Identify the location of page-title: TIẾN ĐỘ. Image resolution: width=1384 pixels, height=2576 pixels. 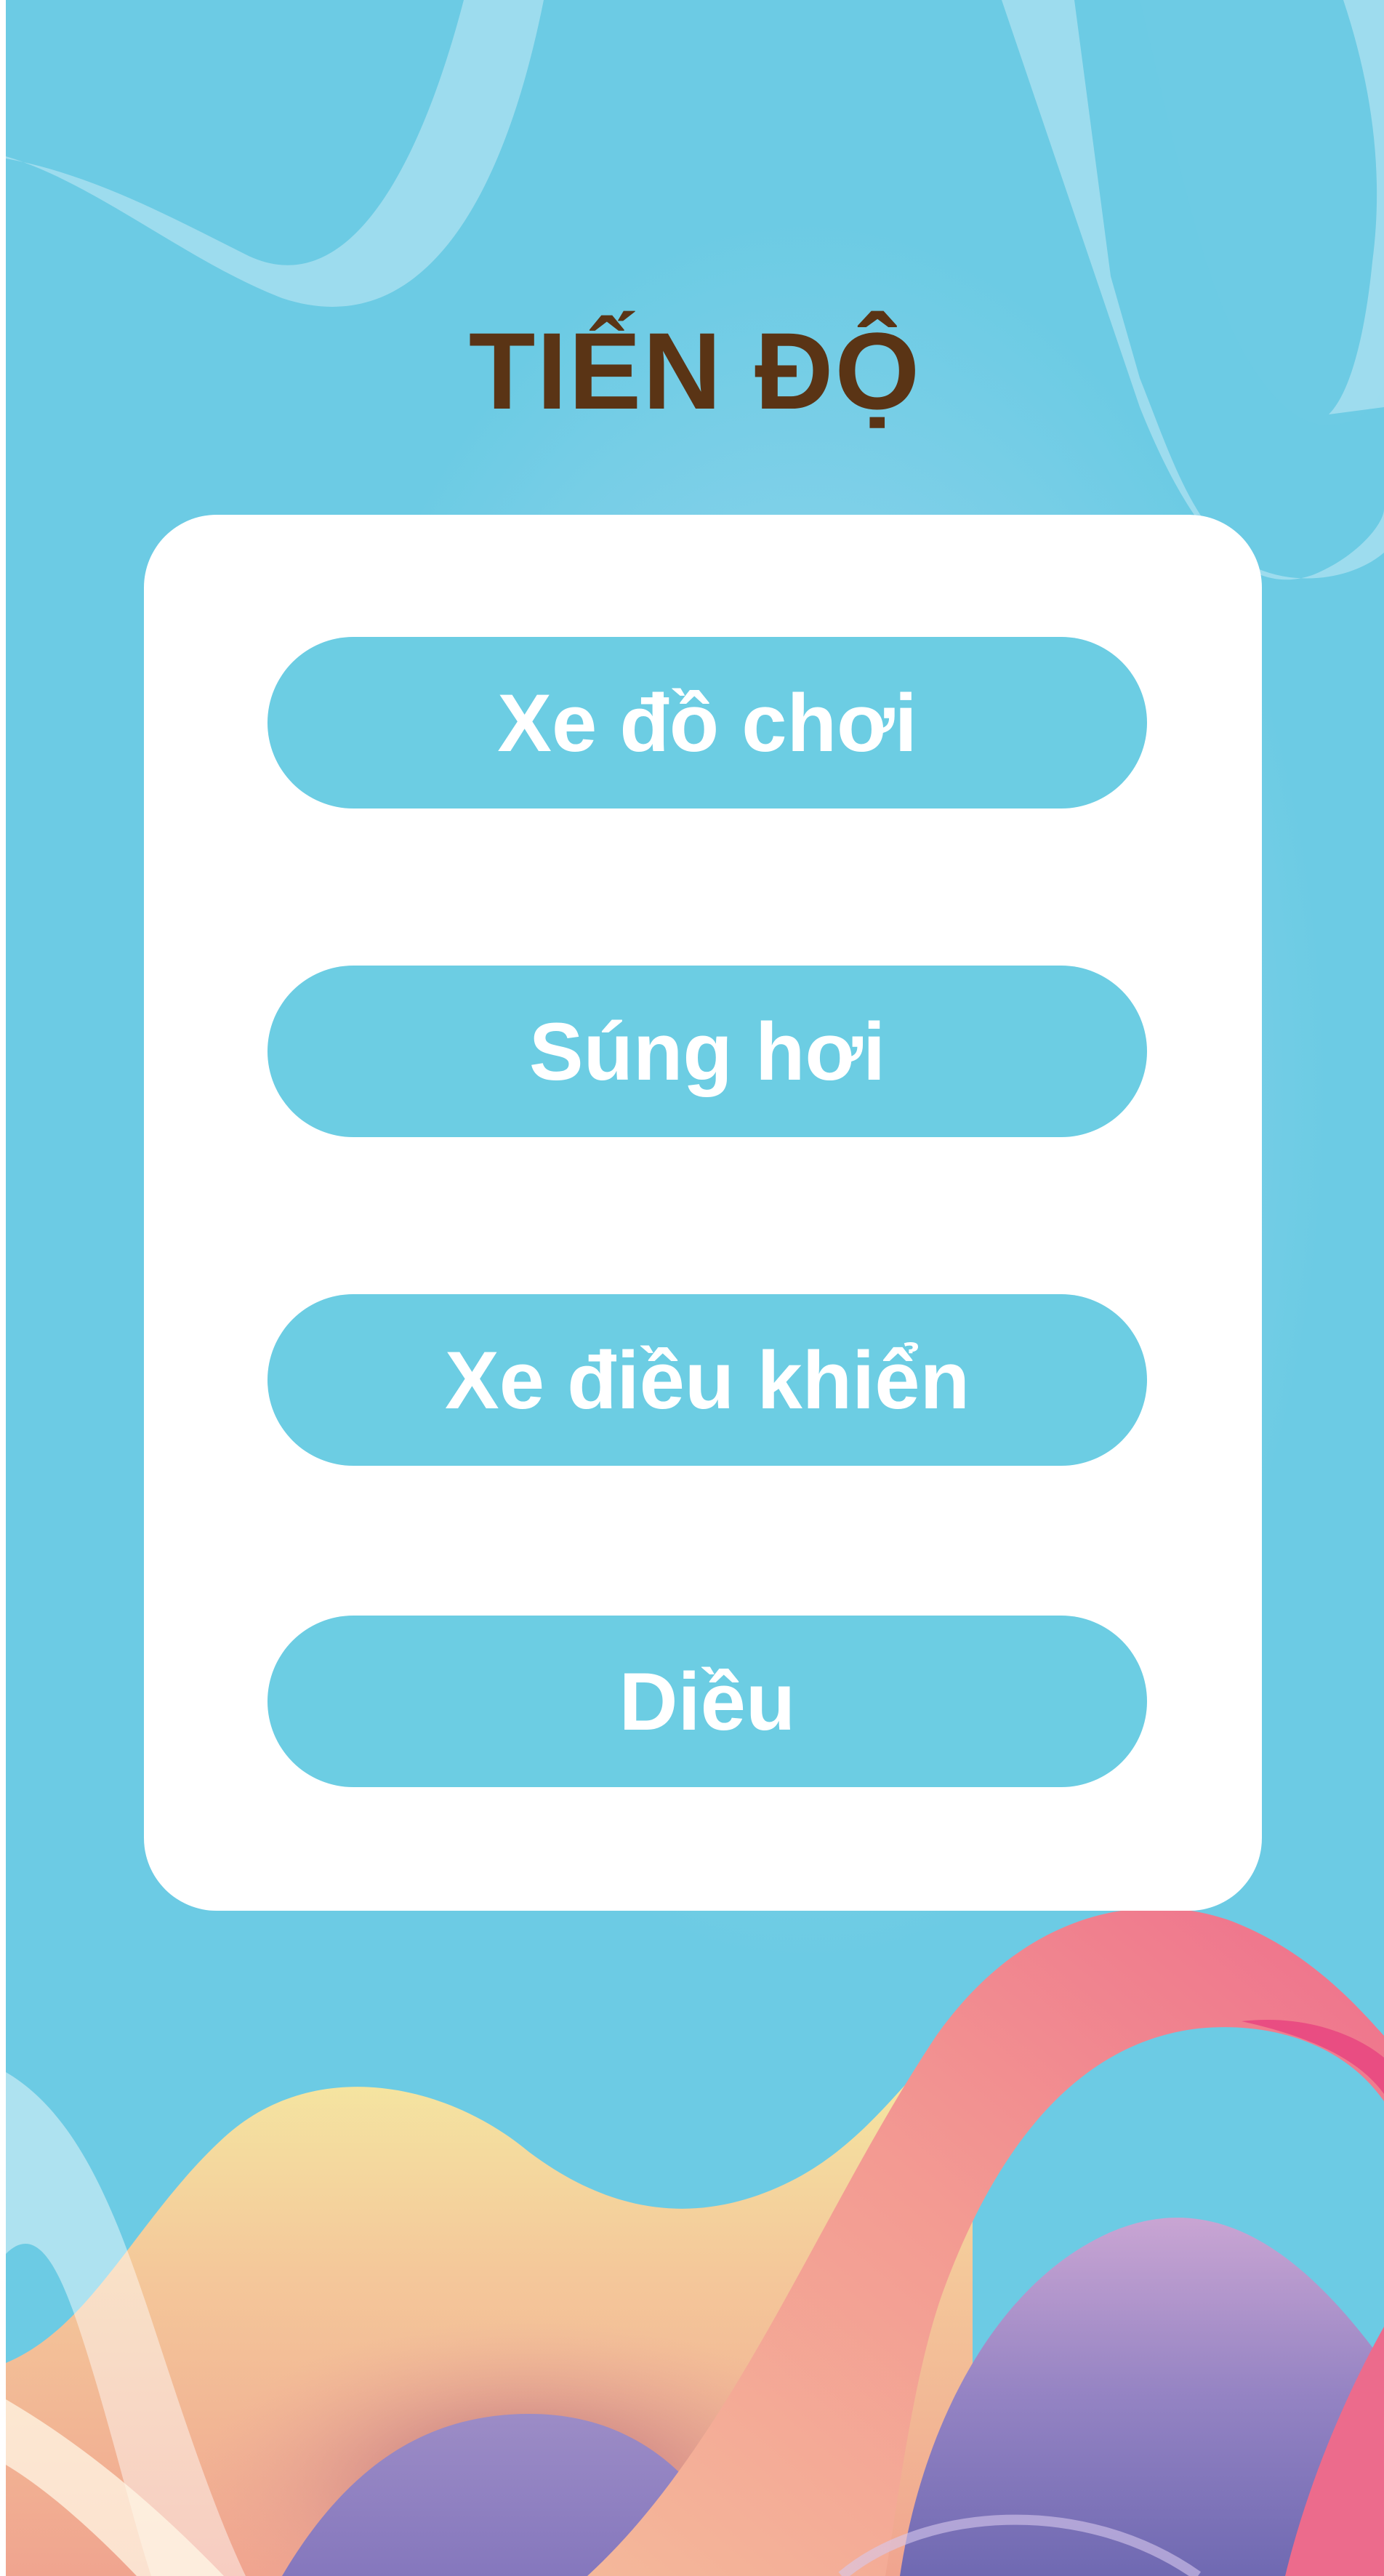
(695, 371).